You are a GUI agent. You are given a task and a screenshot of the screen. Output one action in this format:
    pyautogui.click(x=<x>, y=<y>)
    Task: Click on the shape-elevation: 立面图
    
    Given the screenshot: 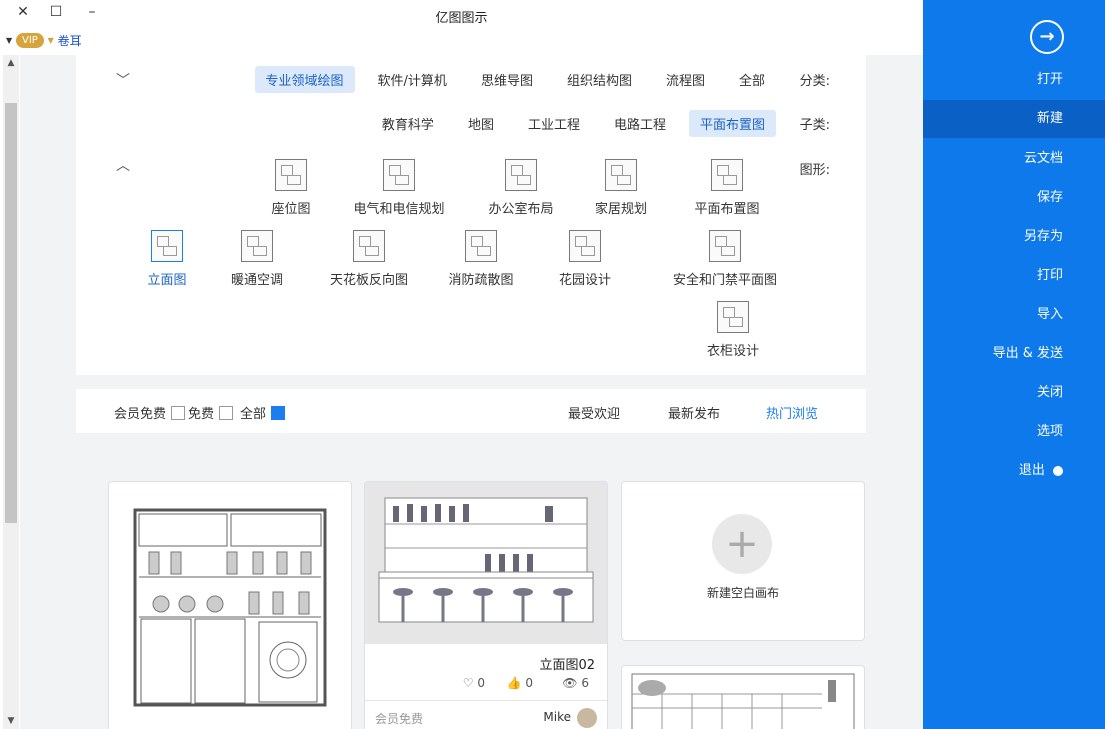 What is the action you would take?
    pyautogui.click(x=167, y=259)
    